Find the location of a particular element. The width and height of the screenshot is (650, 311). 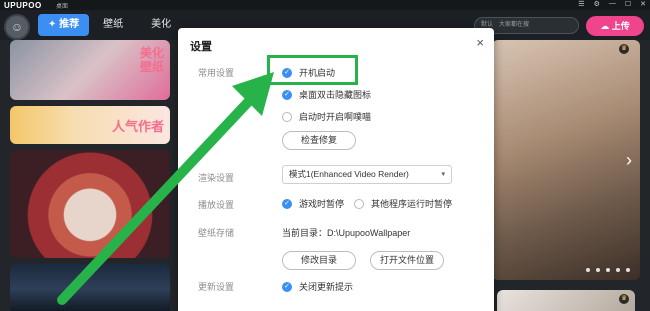

option-pause-other: 其他程序运行时暂停 is located at coordinates (403, 203).